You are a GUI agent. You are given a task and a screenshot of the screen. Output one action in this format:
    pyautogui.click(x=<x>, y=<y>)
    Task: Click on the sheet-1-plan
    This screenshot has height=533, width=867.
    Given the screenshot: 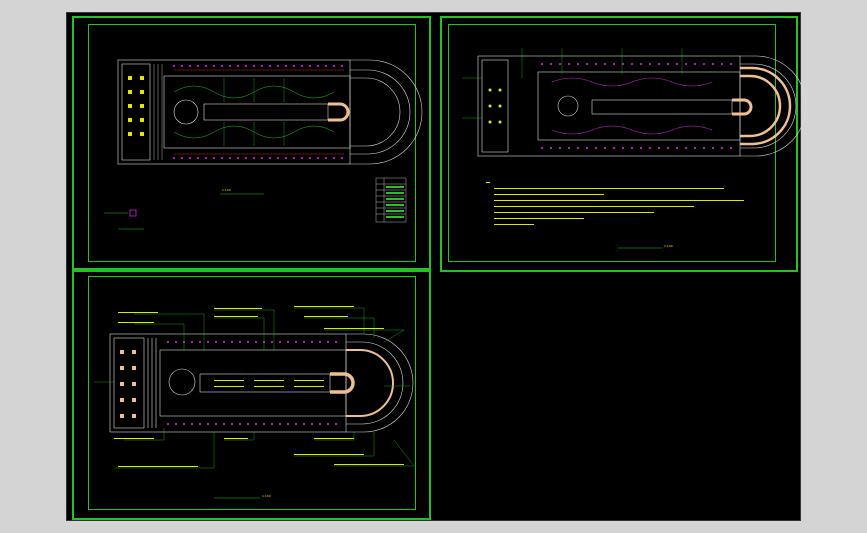 What is the action you would take?
    pyautogui.click(x=263, y=144)
    